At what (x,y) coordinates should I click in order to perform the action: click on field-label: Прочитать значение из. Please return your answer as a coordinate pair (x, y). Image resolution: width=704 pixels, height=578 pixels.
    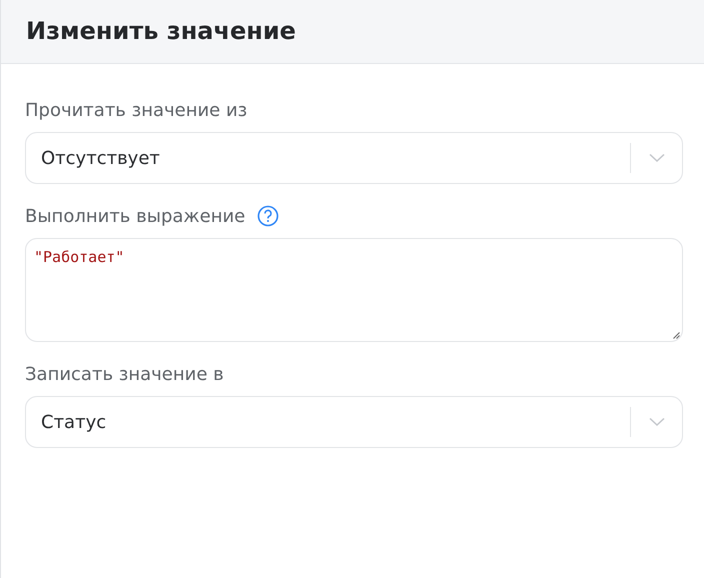
    Looking at the image, I should click on (136, 110).